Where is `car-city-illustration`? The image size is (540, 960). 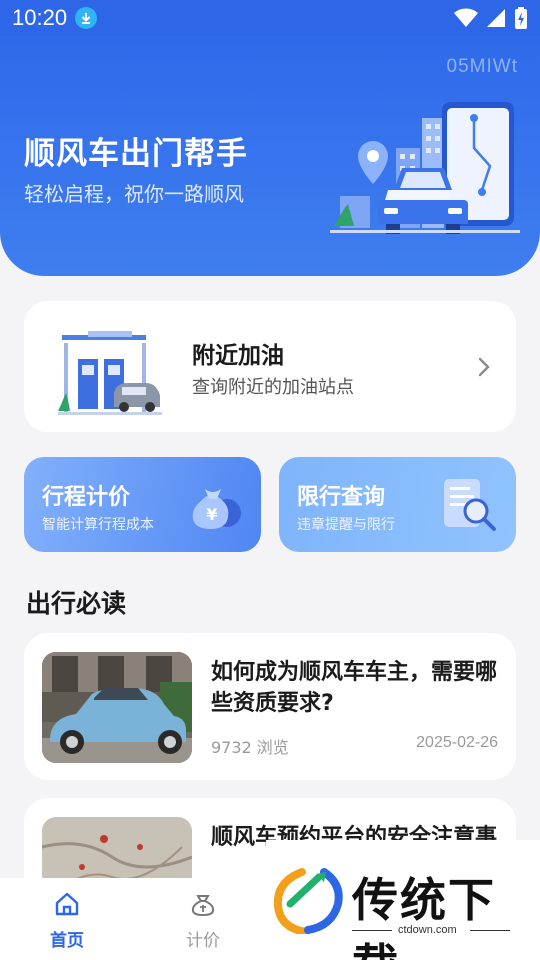 car-city-illustration is located at coordinates (425, 168).